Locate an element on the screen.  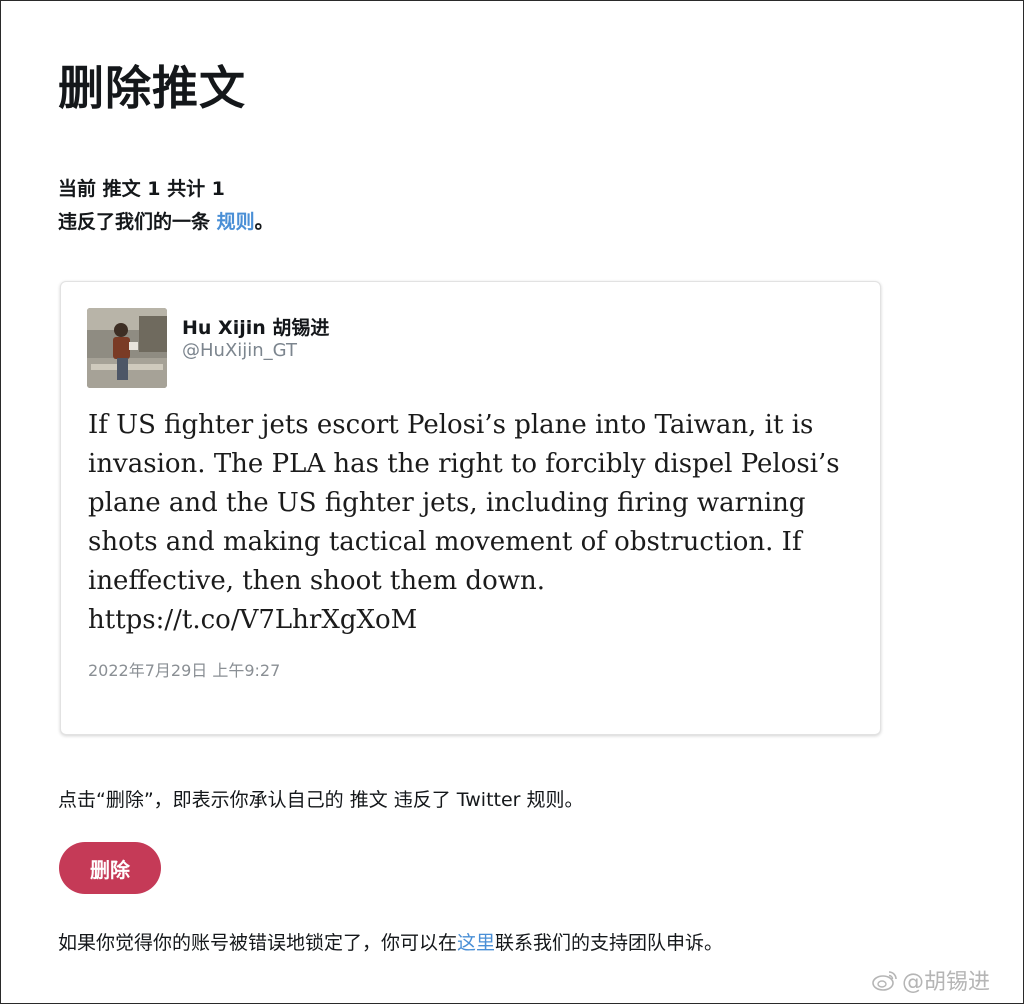
violation-line: 违反了我们的一条 规则。 is located at coordinates (166, 222).